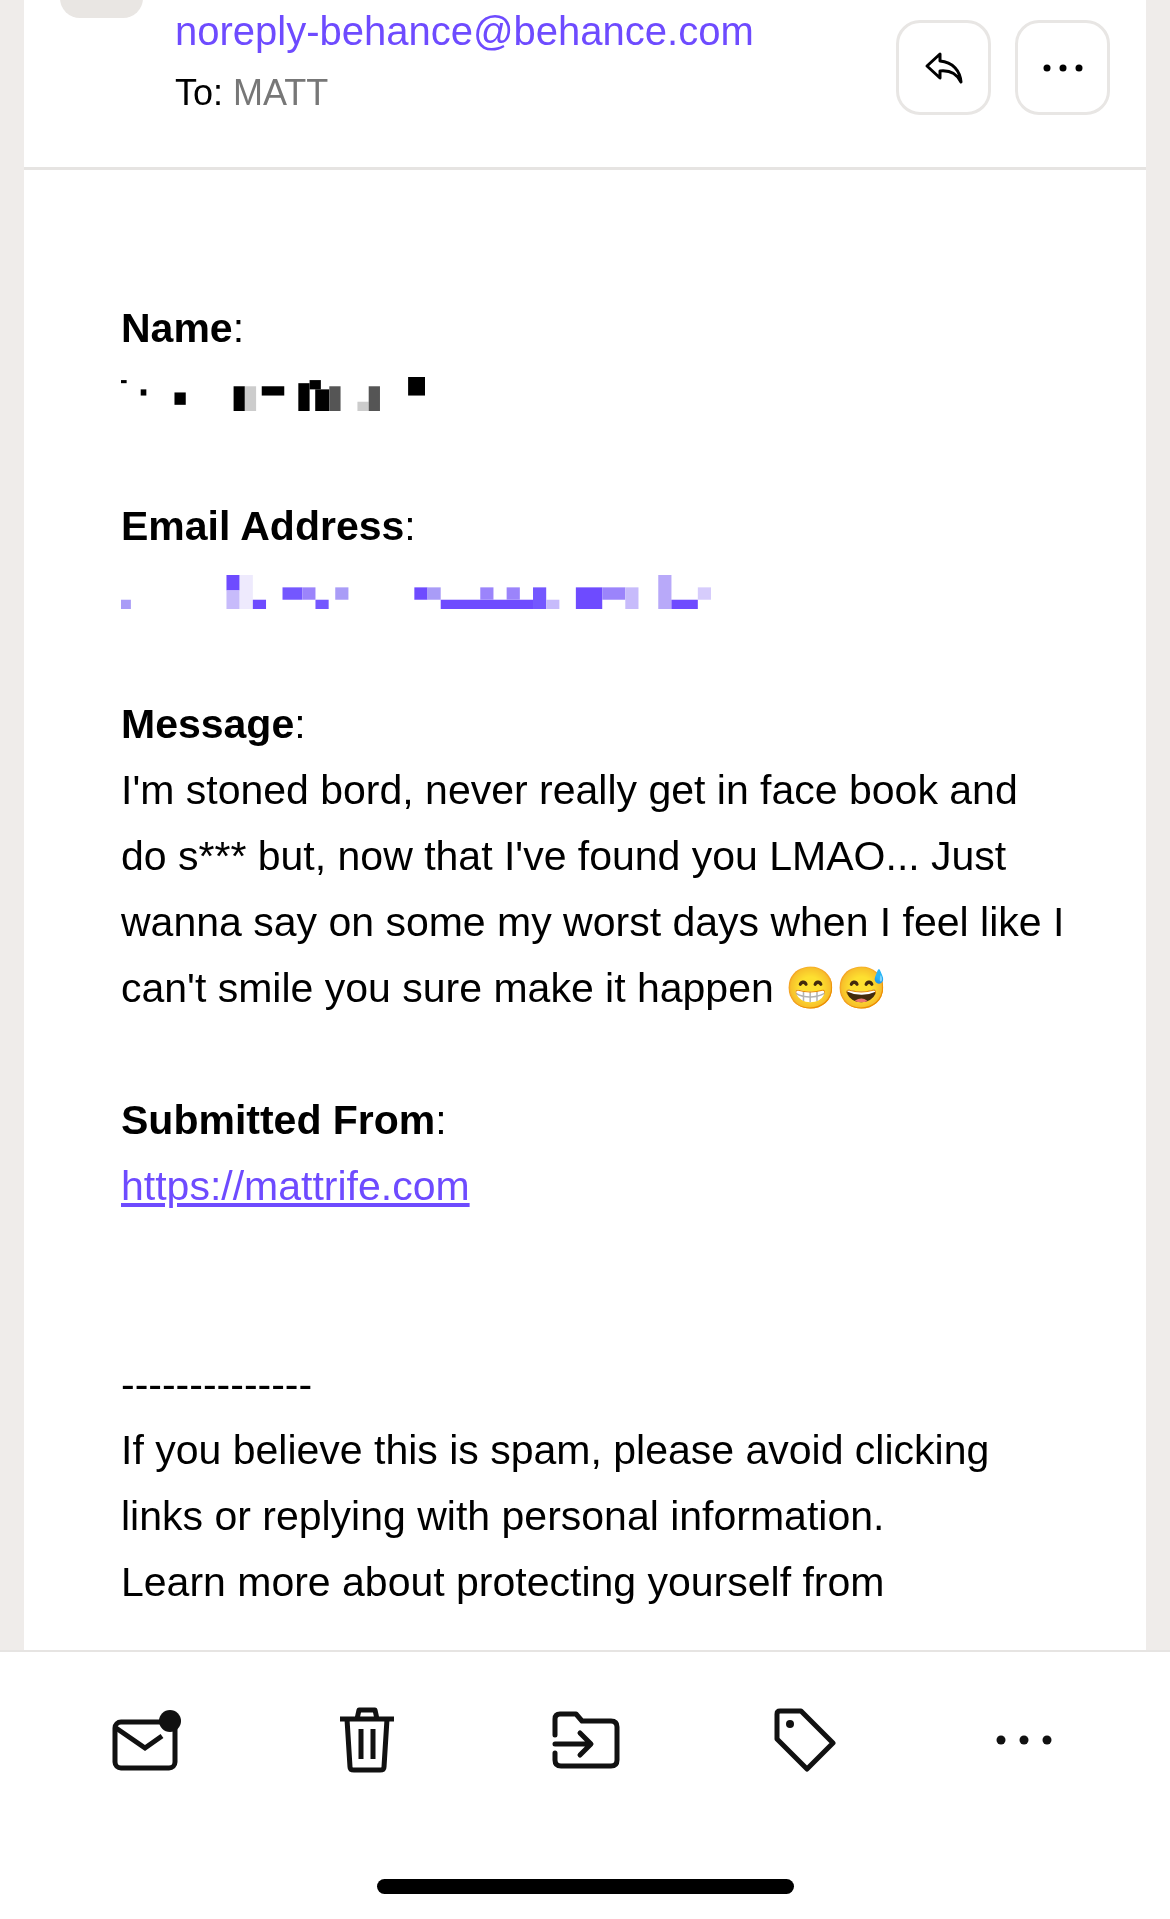 The width and height of the screenshot is (1170, 1919). Describe the element at coordinates (535, 31) in the screenshot. I see `sender-email: noreply-behance@behance.com` at that location.